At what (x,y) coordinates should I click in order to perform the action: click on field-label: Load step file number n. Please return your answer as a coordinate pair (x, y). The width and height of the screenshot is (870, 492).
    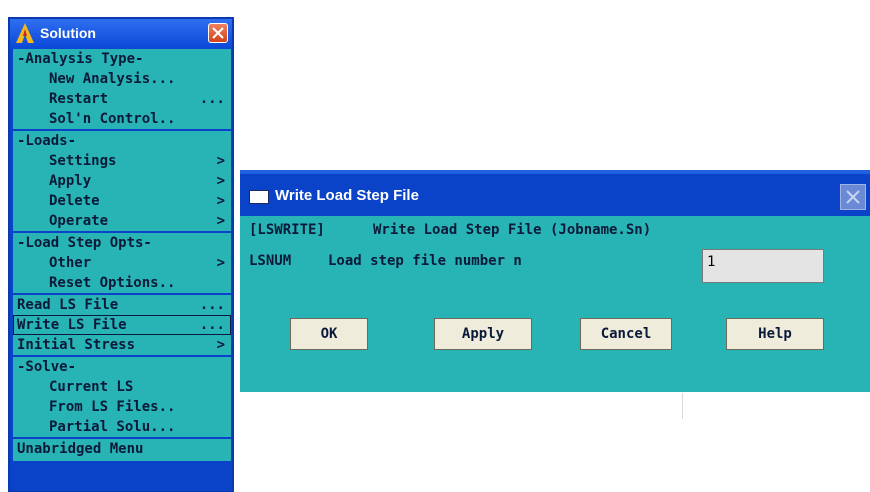
    Looking at the image, I should click on (425, 261).